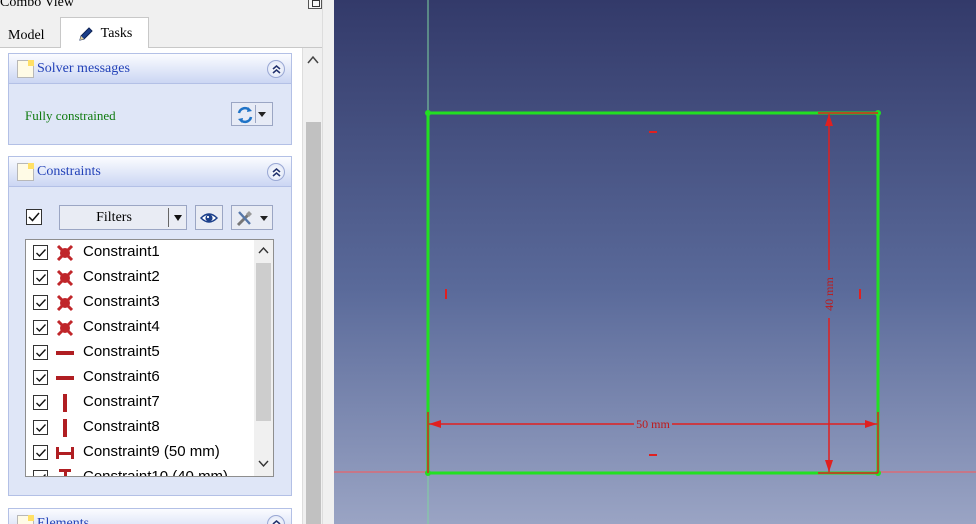 The width and height of the screenshot is (976, 524). Describe the element at coordinates (116, 33) in the screenshot. I see `tab-tasks-label: Tasks` at that location.